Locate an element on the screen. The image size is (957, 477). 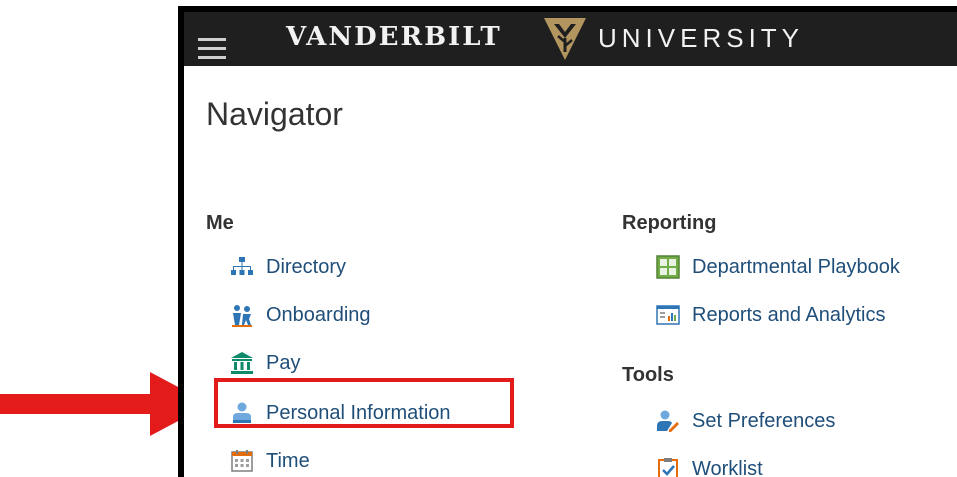
nav-item-label: Onboarding is located at coordinates (318, 314).